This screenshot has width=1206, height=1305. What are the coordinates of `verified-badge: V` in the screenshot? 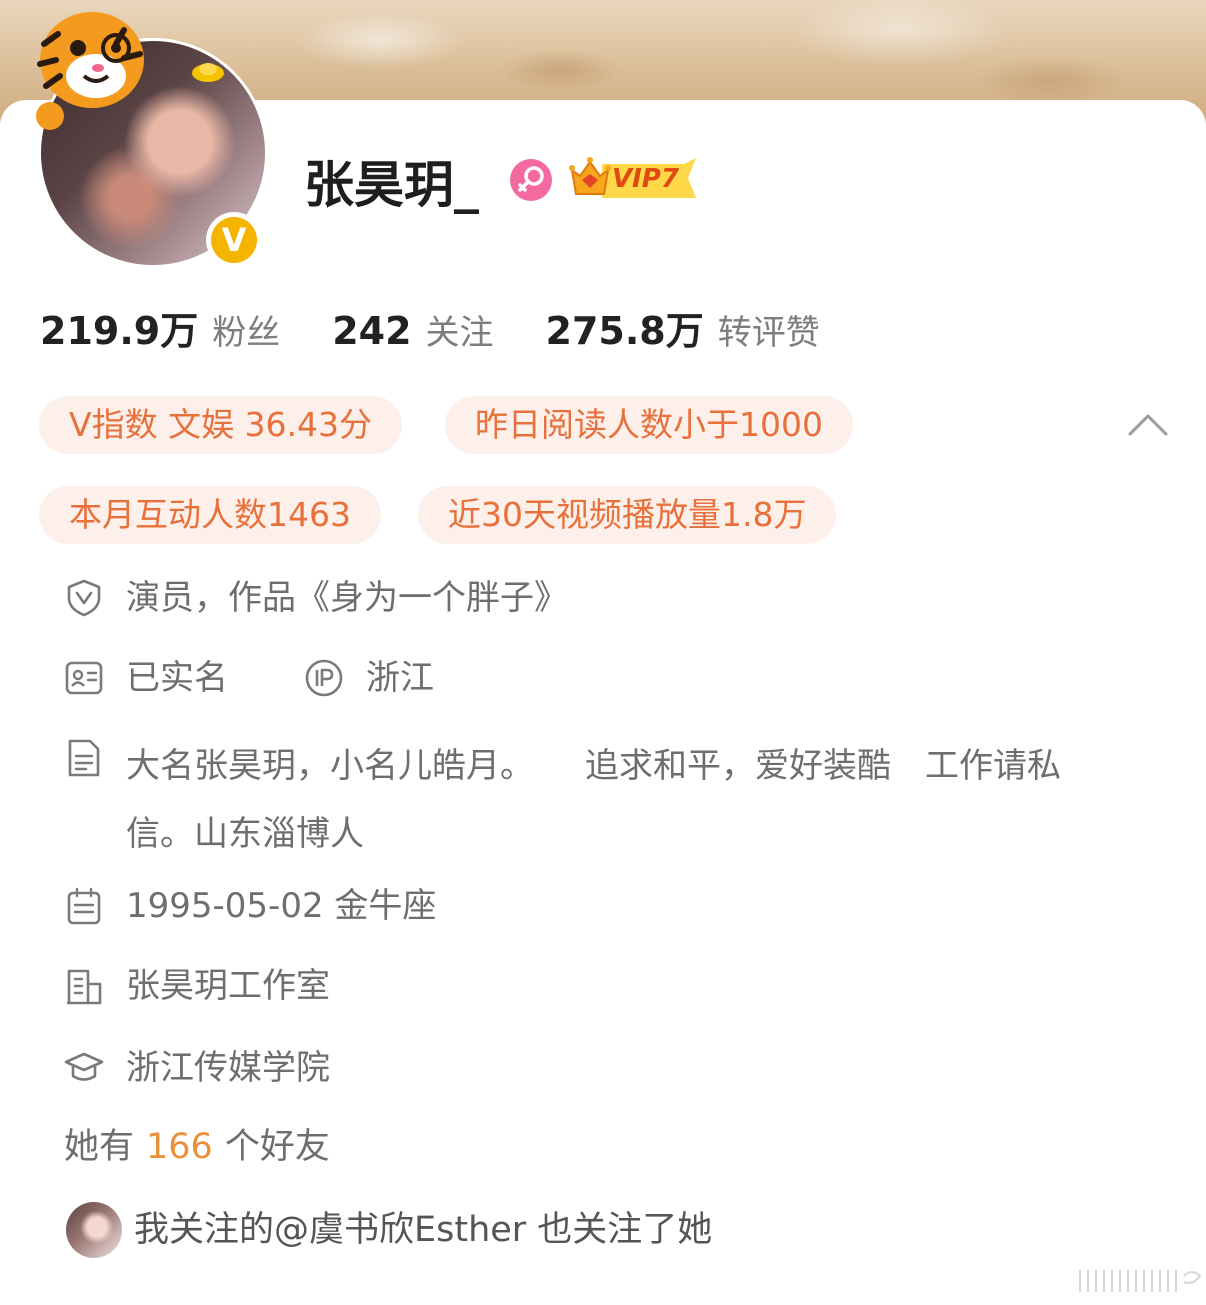 It's located at (234, 240).